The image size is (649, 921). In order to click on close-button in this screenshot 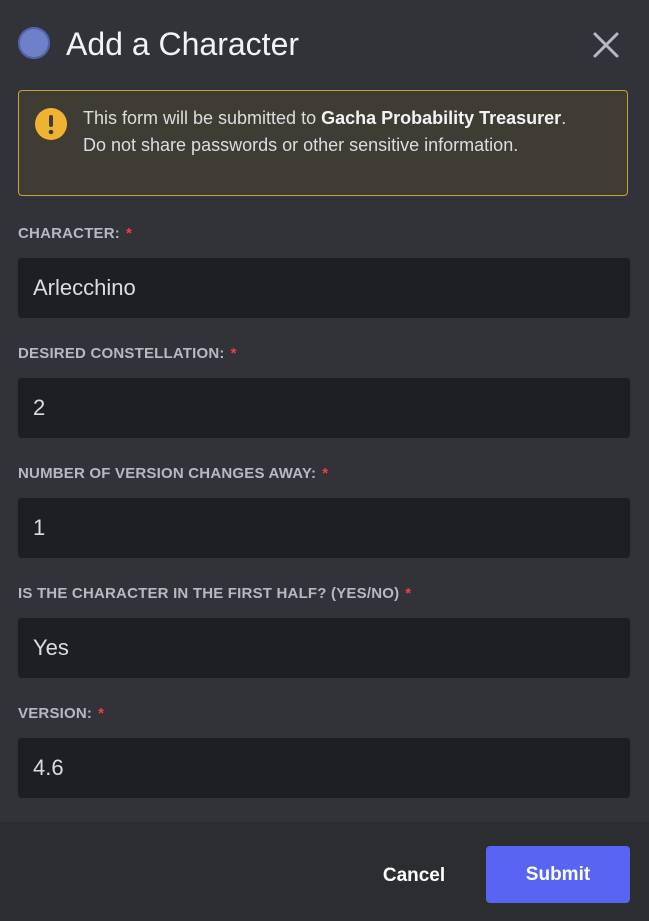, I will do `click(606, 45)`.